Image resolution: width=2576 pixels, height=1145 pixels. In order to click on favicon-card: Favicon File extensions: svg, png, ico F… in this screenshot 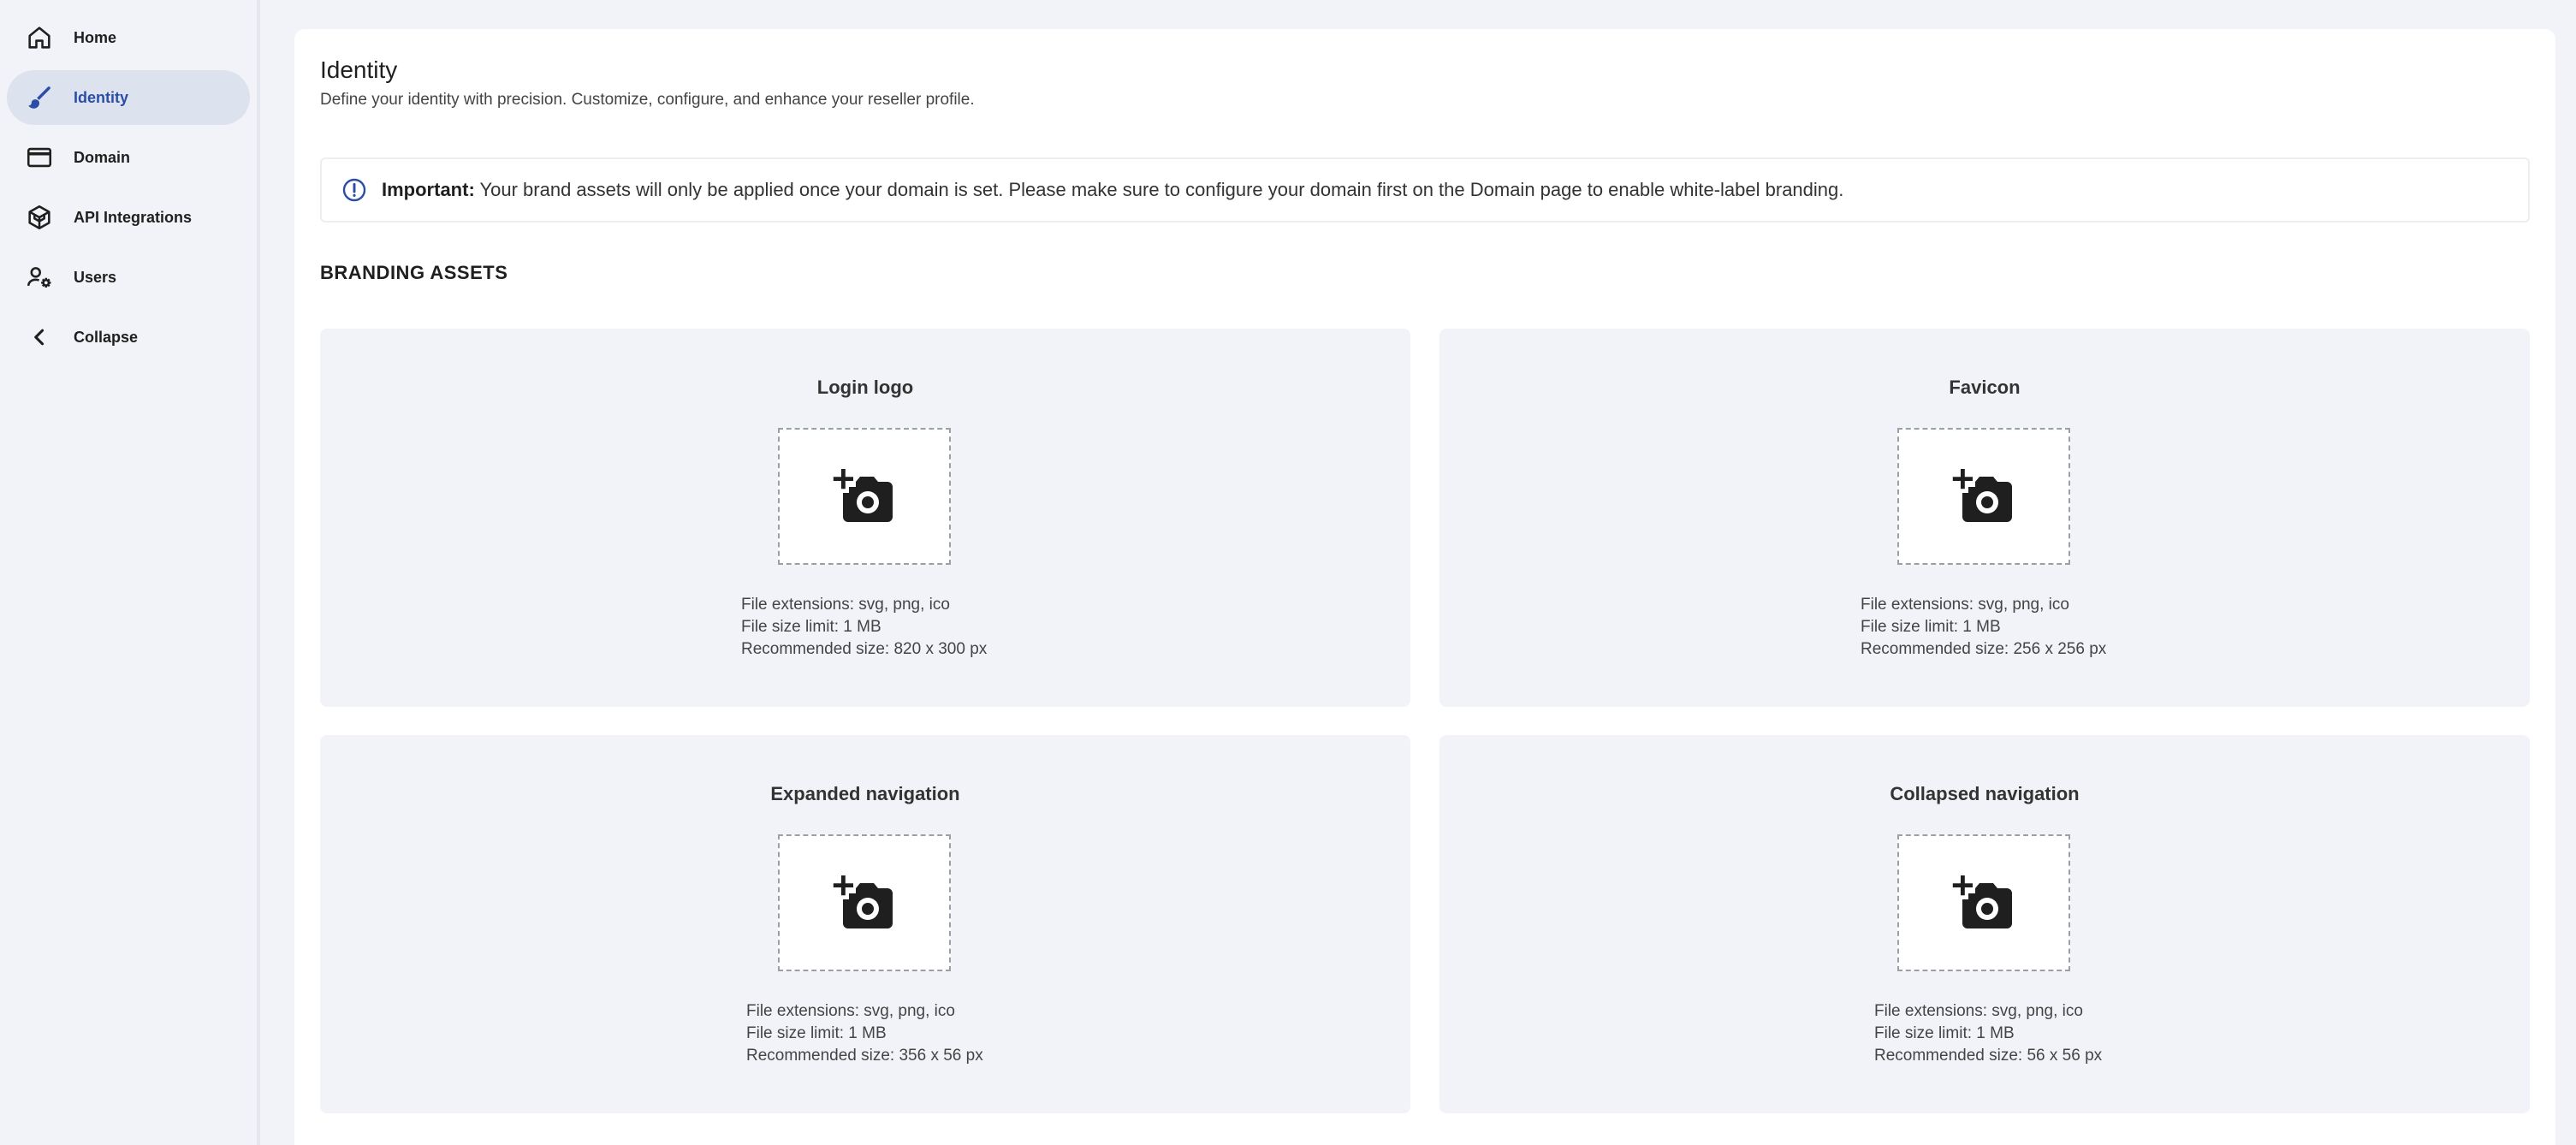, I will do `click(1984, 518)`.